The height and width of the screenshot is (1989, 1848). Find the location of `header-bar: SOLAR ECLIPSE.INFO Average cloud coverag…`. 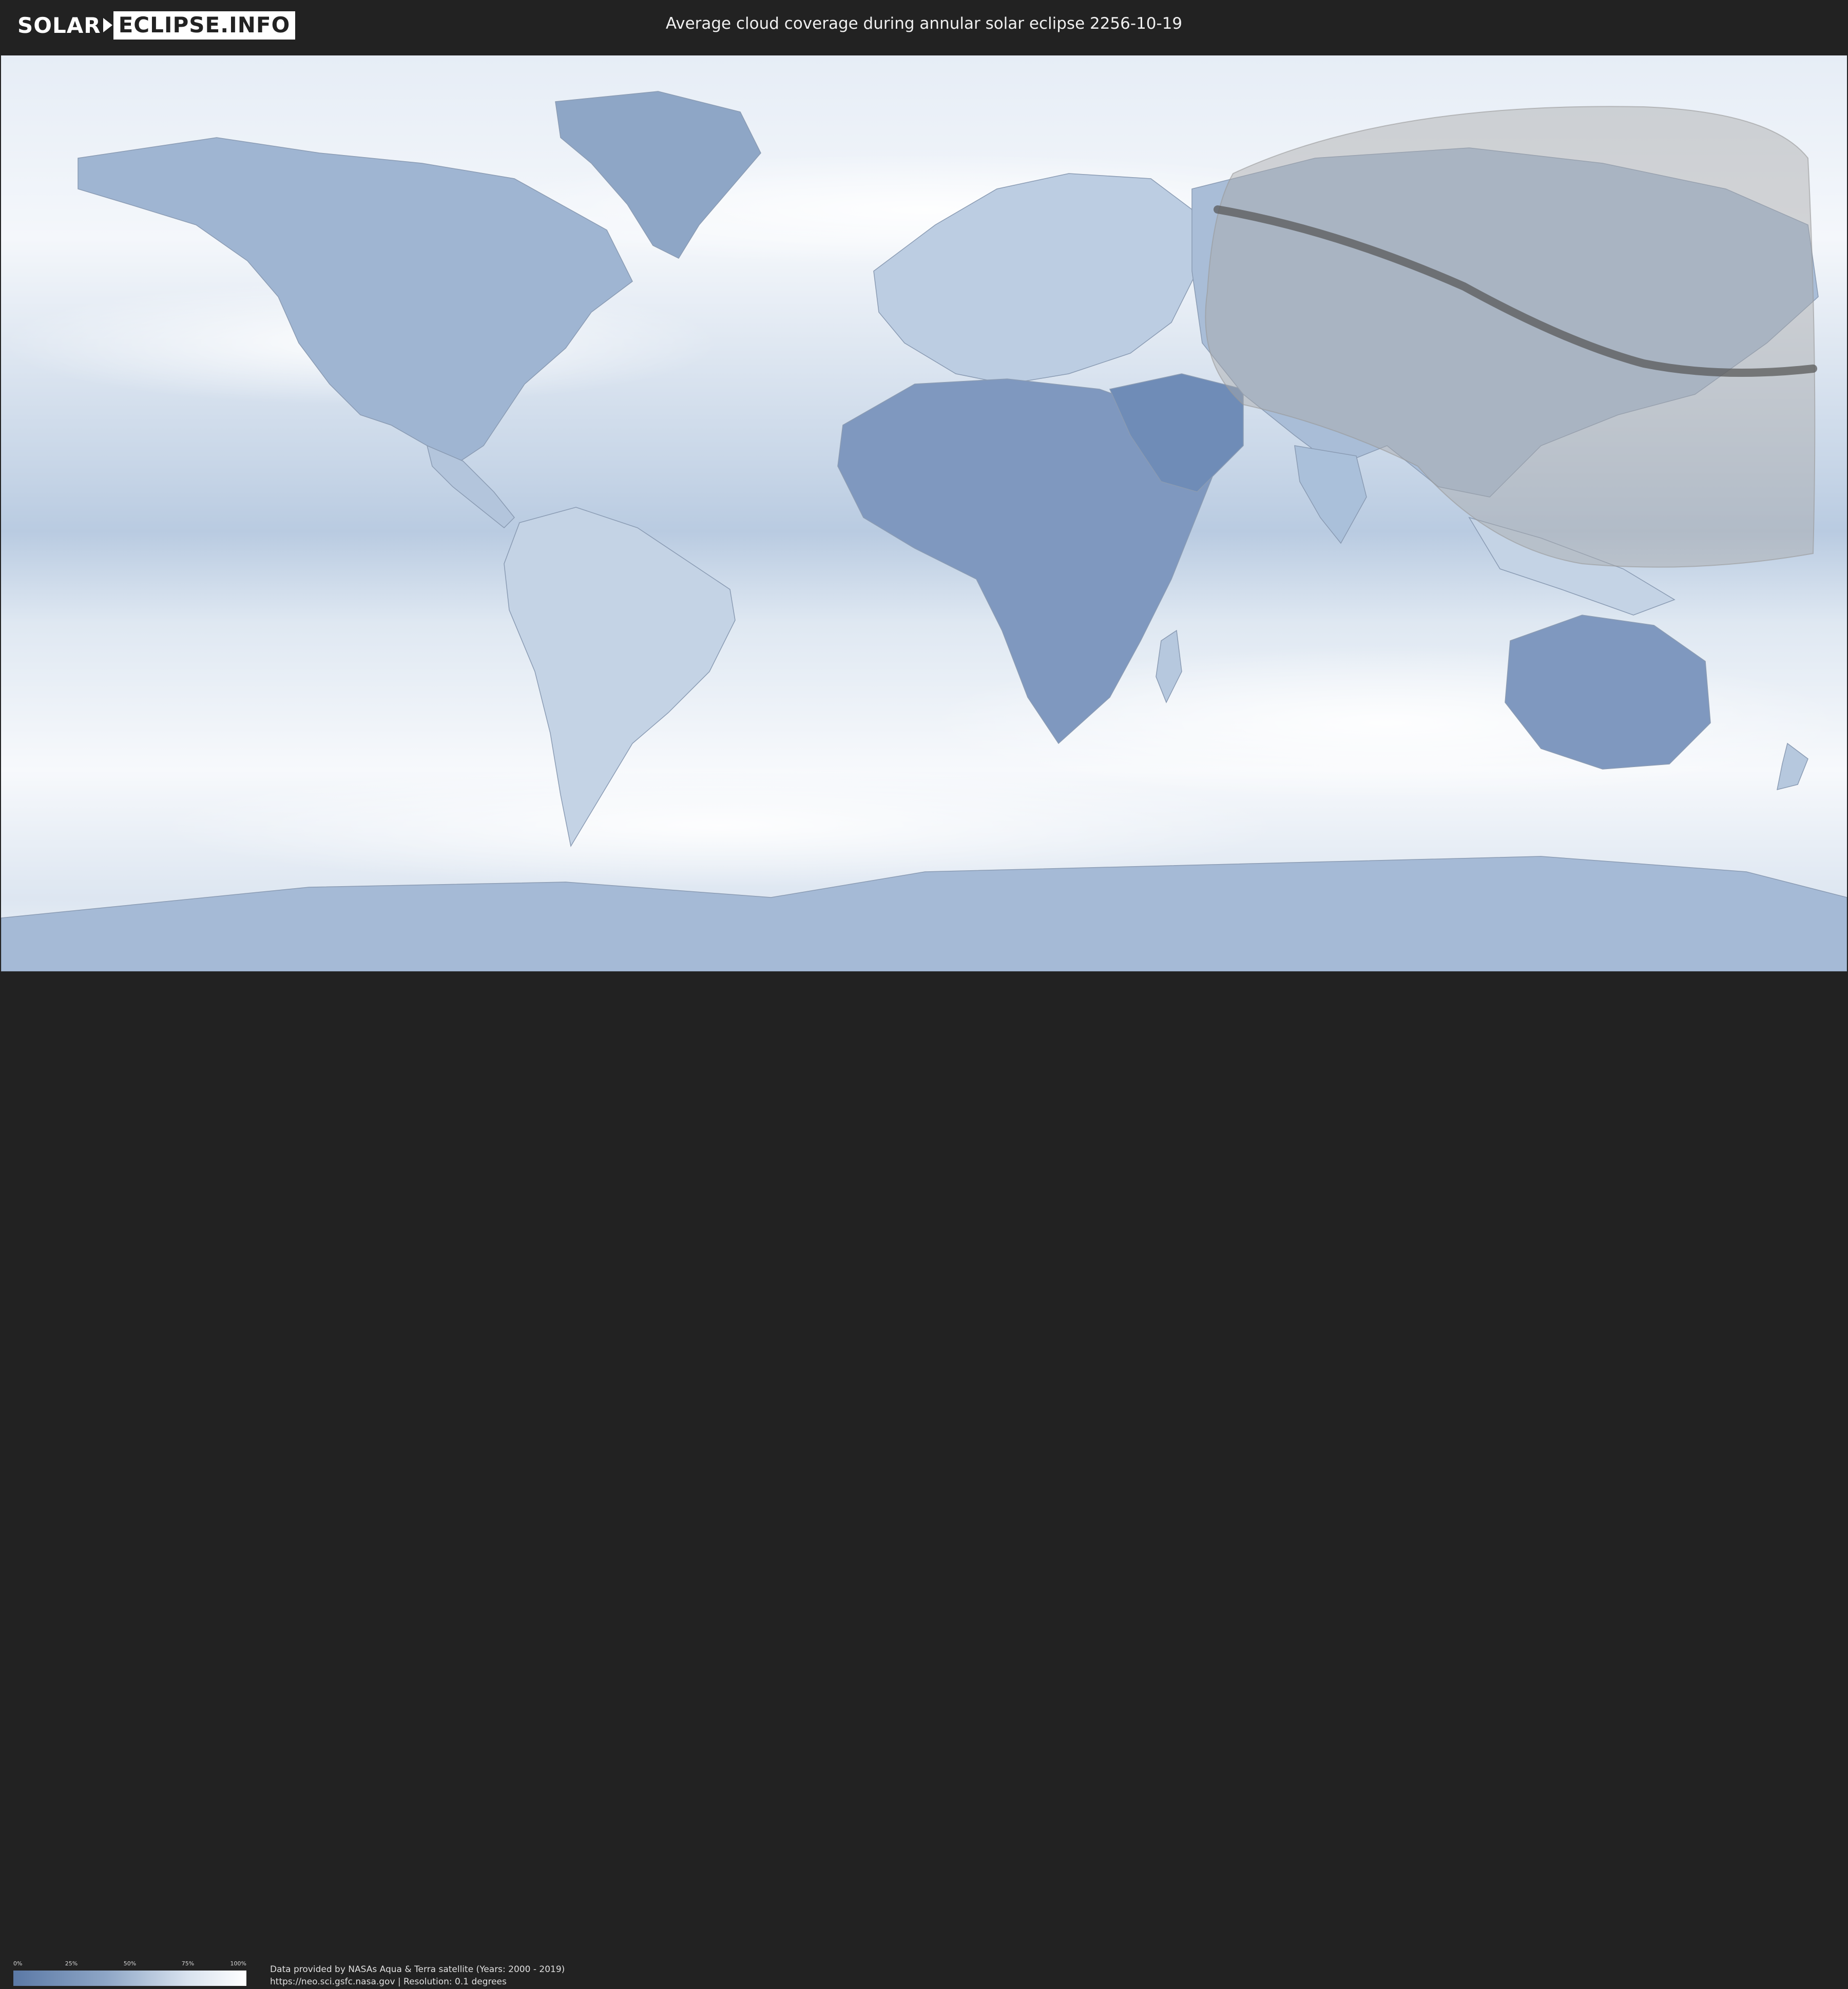

header-bar: SOLAR ECLIPSE.INFO Average cloud coverag… is located at coordinates (924, 25).